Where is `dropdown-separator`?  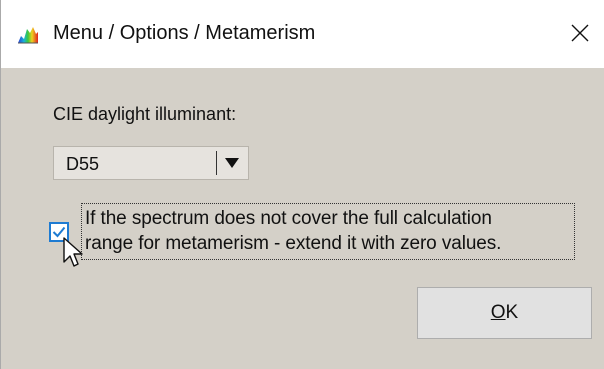 dropdown-separator is located at coordinates (216, 163).